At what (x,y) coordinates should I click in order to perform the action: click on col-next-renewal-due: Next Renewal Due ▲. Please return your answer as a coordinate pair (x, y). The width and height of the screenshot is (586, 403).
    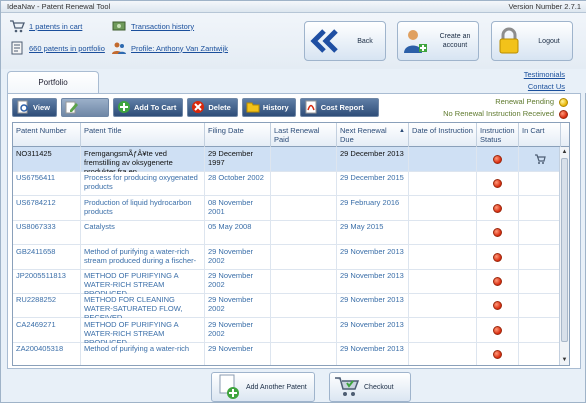
    Looking at the image, I should click on (373, 135).